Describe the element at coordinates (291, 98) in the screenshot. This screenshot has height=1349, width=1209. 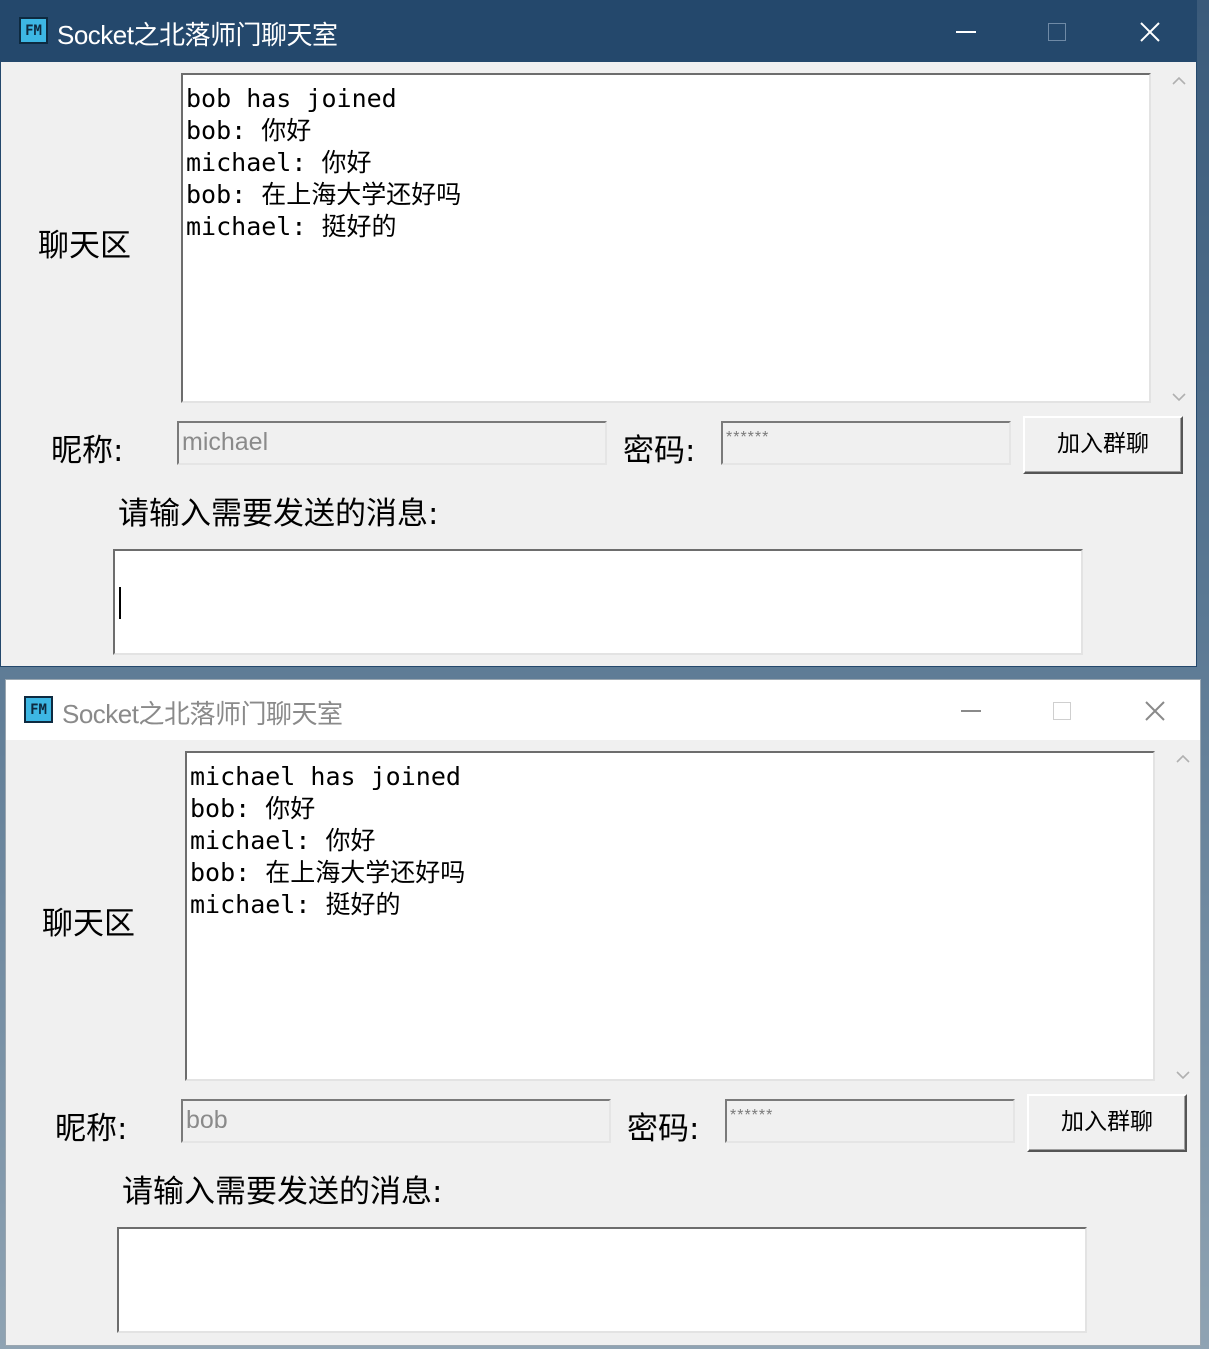
I see `chat-line: bob has joined` at that location.